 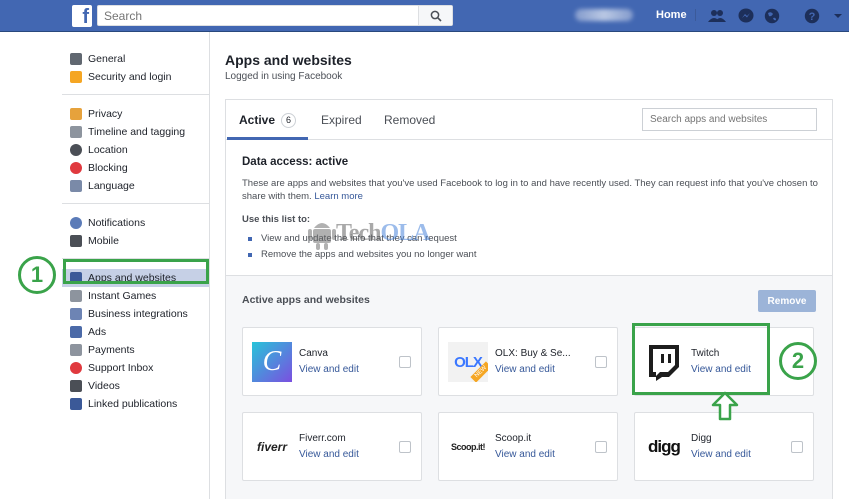 I want to click on sidebar-item-videos: Videos, so click(x=136, y=386).